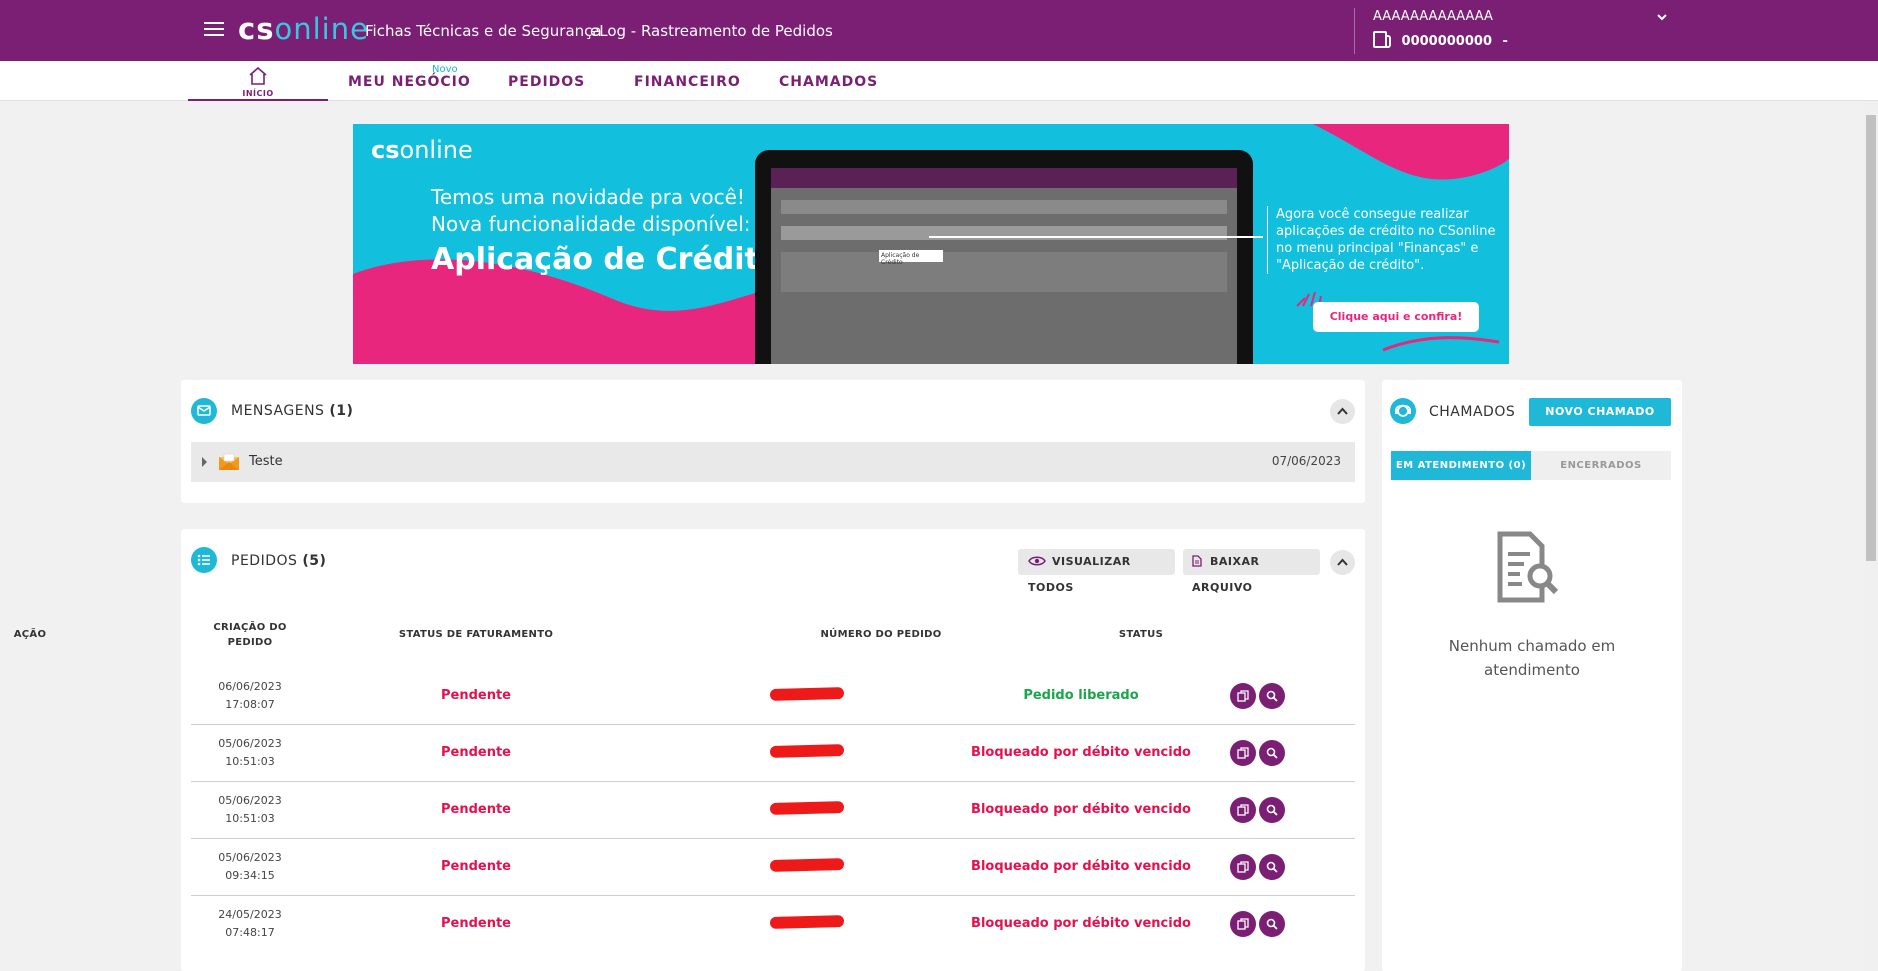 This screenshot has height=971, width=1878. Describe the element at coordinates (1461, 465) in the screenshot. I see `tab-in-progress: EM ATENDIMENTO (0)` at that location.